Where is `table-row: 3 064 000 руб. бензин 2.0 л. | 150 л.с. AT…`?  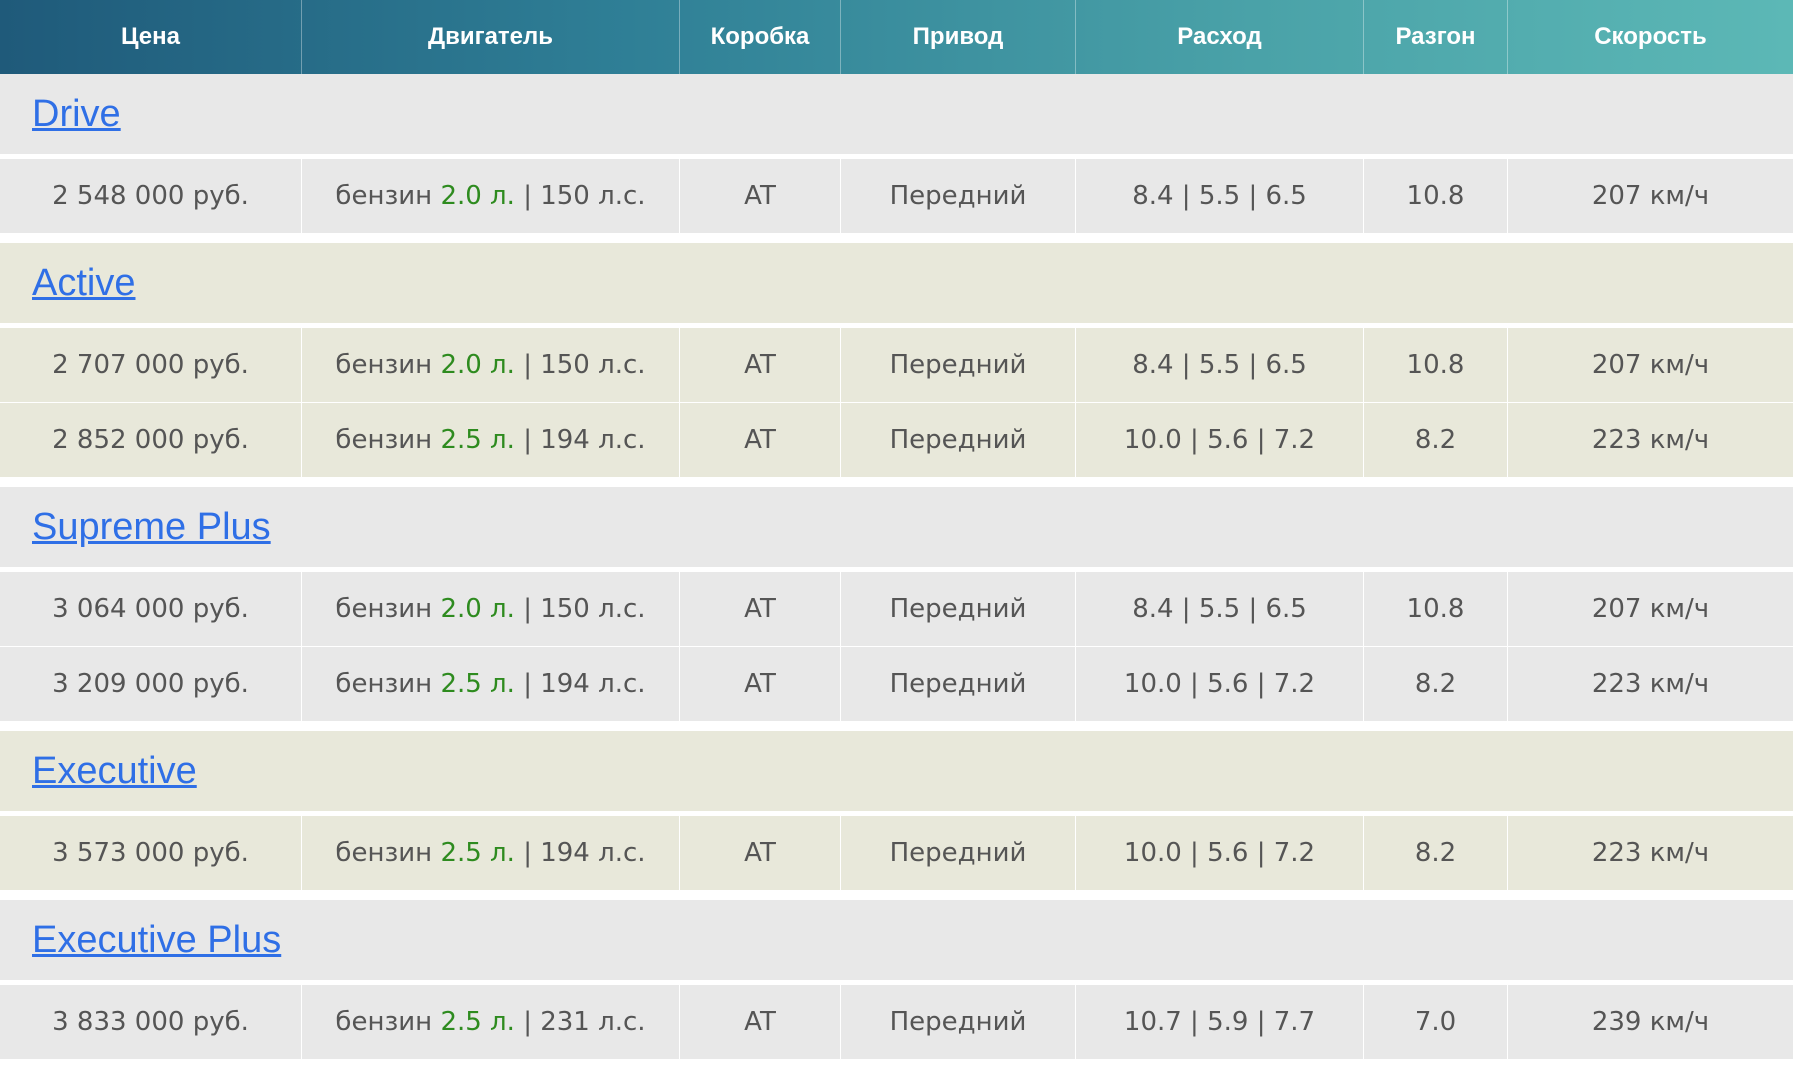
table-row: 3 064 000 руб. бензин 2.0 л. | 150 л.с. AT… is located at coordinates (896, 608).